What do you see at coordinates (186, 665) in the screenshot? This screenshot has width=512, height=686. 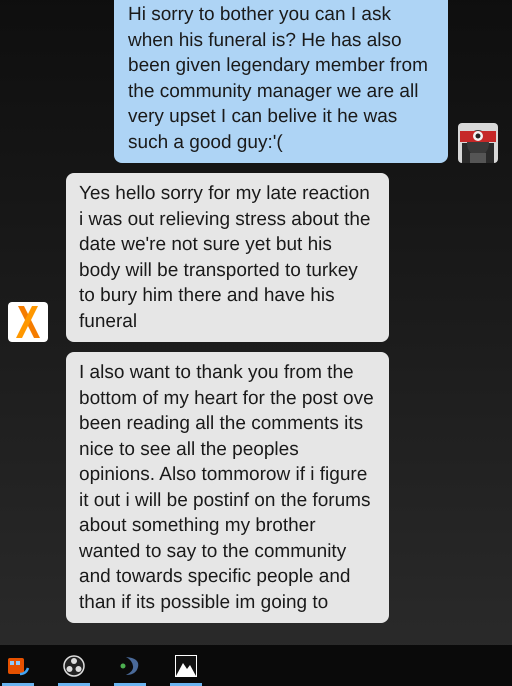 I see `image-icon` at bounding box center [186, 665].